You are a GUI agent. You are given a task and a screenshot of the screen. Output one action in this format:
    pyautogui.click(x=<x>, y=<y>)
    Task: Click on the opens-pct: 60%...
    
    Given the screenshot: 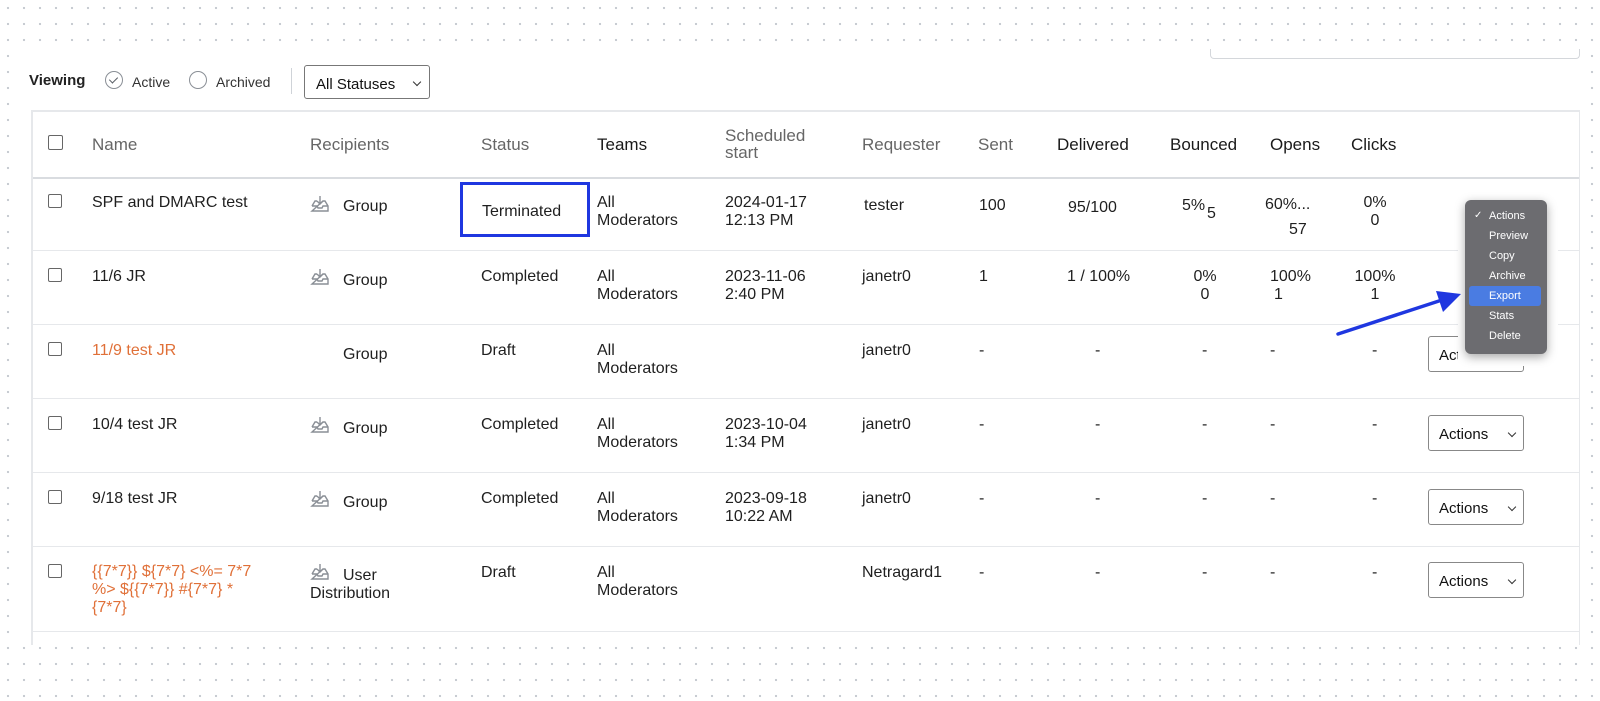 What is the action you would take?
    pyautogui.click(x=1288, y=204)
    